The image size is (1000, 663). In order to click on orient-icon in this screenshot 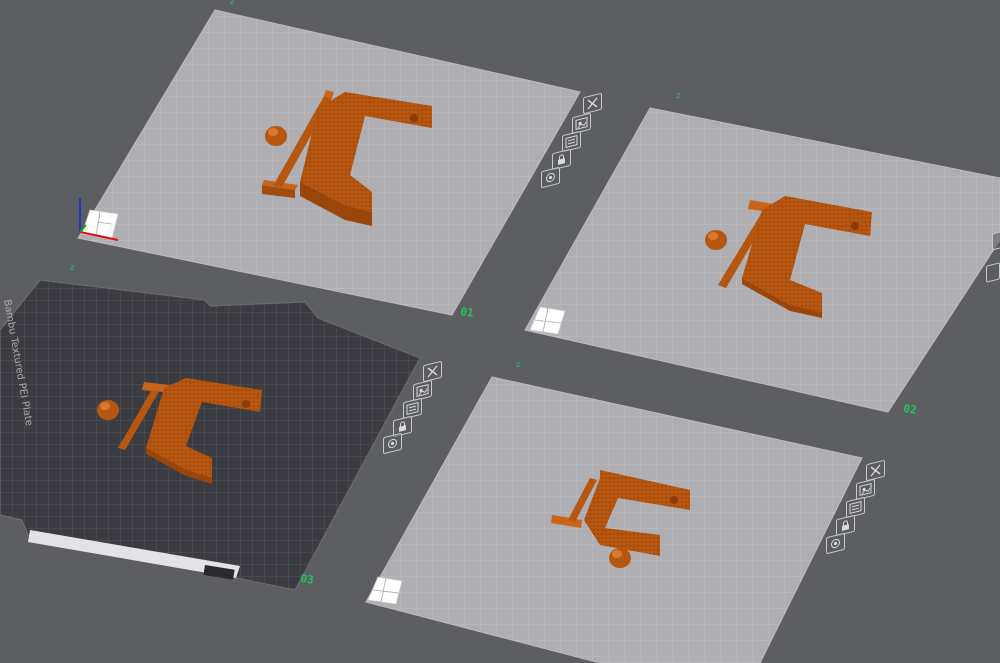, I will do `click(993, 272)`.